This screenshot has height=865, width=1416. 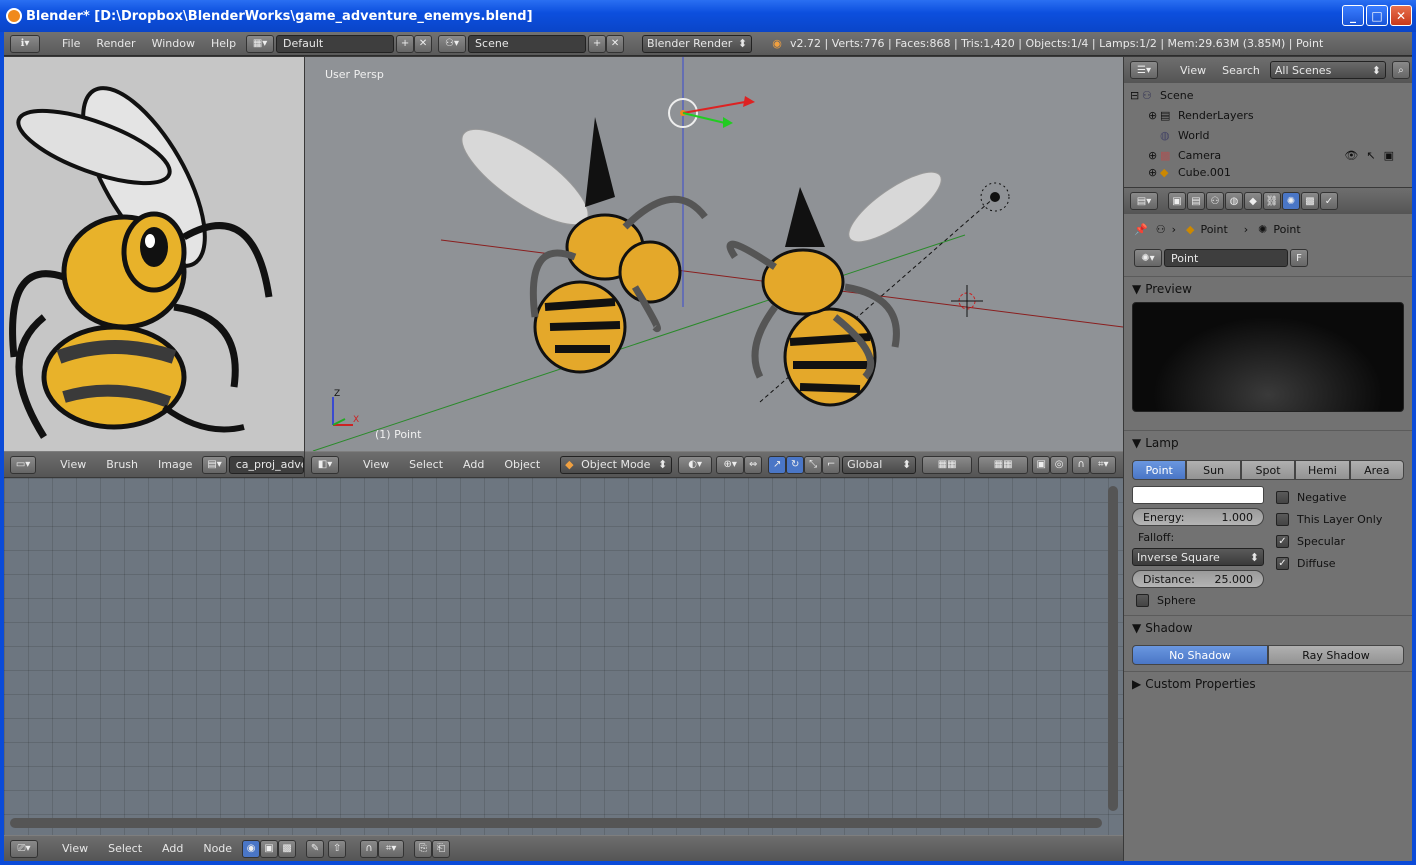 I want to click on menu-image: Image, so click(x=175, y=464).